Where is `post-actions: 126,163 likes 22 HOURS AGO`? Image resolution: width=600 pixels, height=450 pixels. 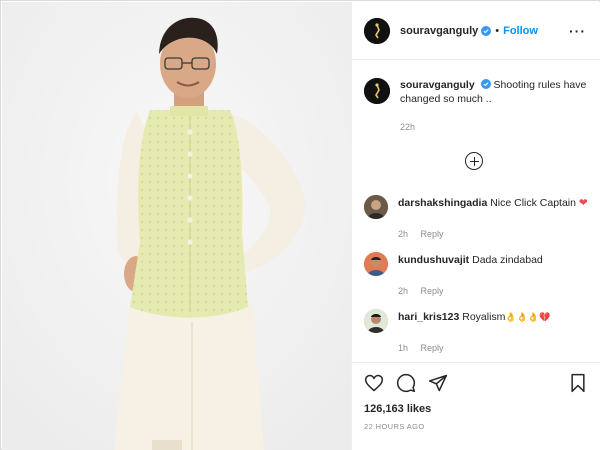
post-actions: 126,163 likes 22 HOURS AGO is located at coordinates (476, 406).